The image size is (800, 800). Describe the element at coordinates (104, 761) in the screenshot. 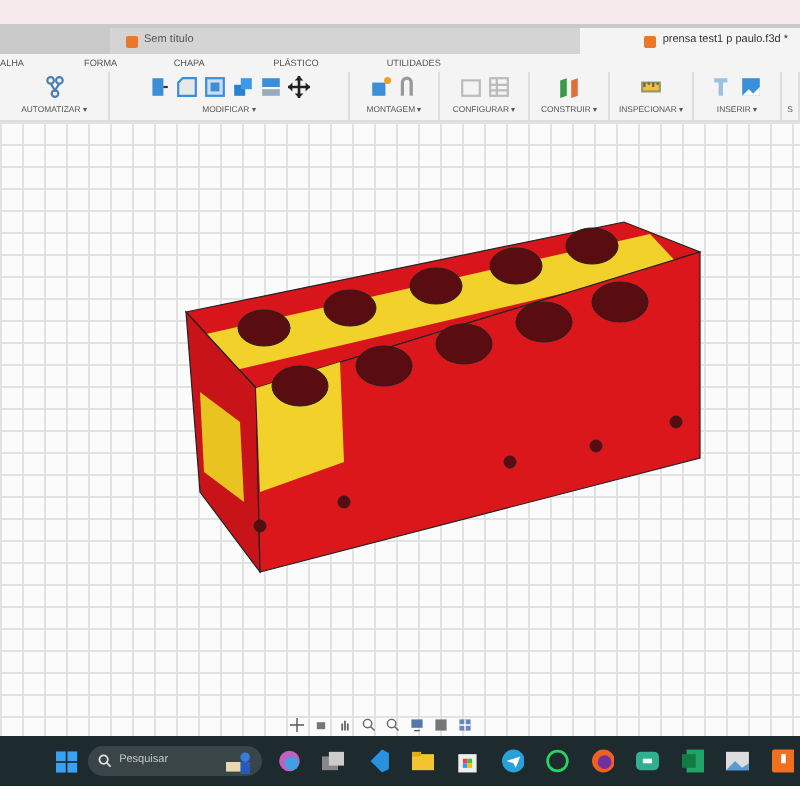

I see `search-icon` at that location.